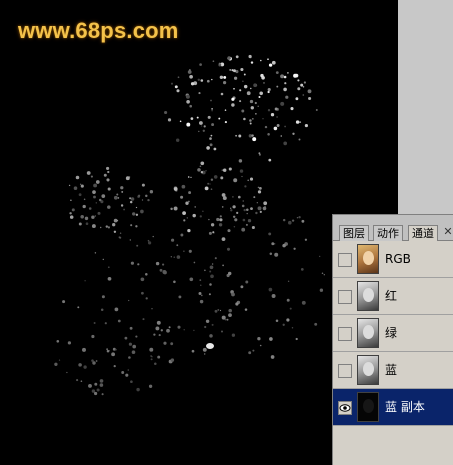 Image resolution: width=453 pixels, height=465 pixels. I want to click on channel-row-blue-copy: 蓝 副本, so click(393, 407).